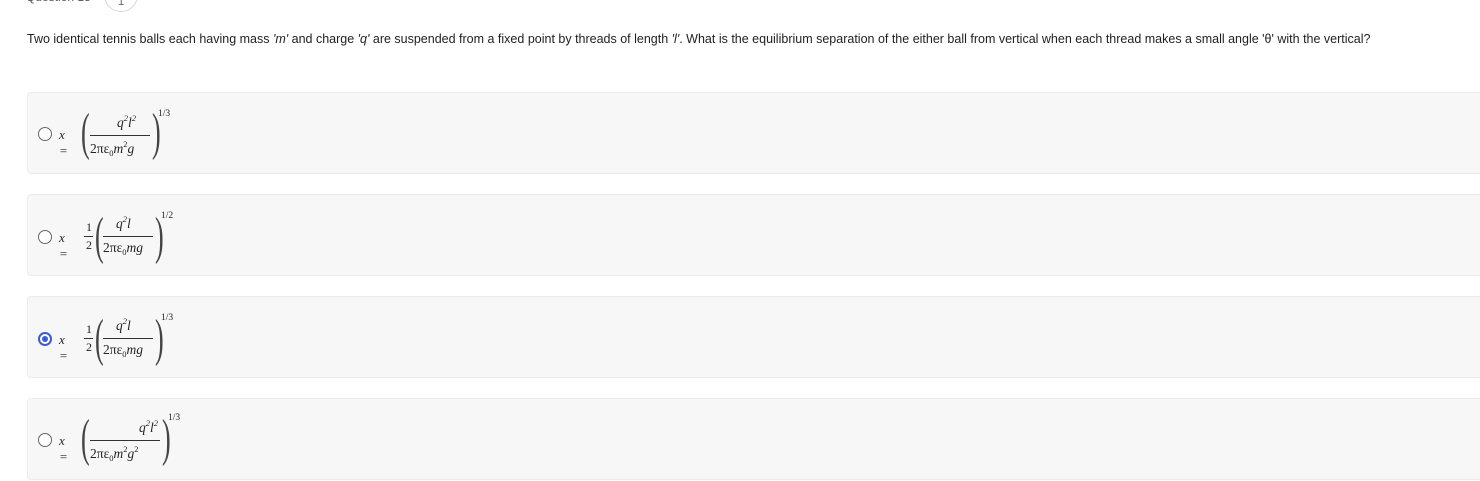  Describe the element at coordinates (363, 39) in the screenshot. I see `charge-symbol: 'q'` at that location.